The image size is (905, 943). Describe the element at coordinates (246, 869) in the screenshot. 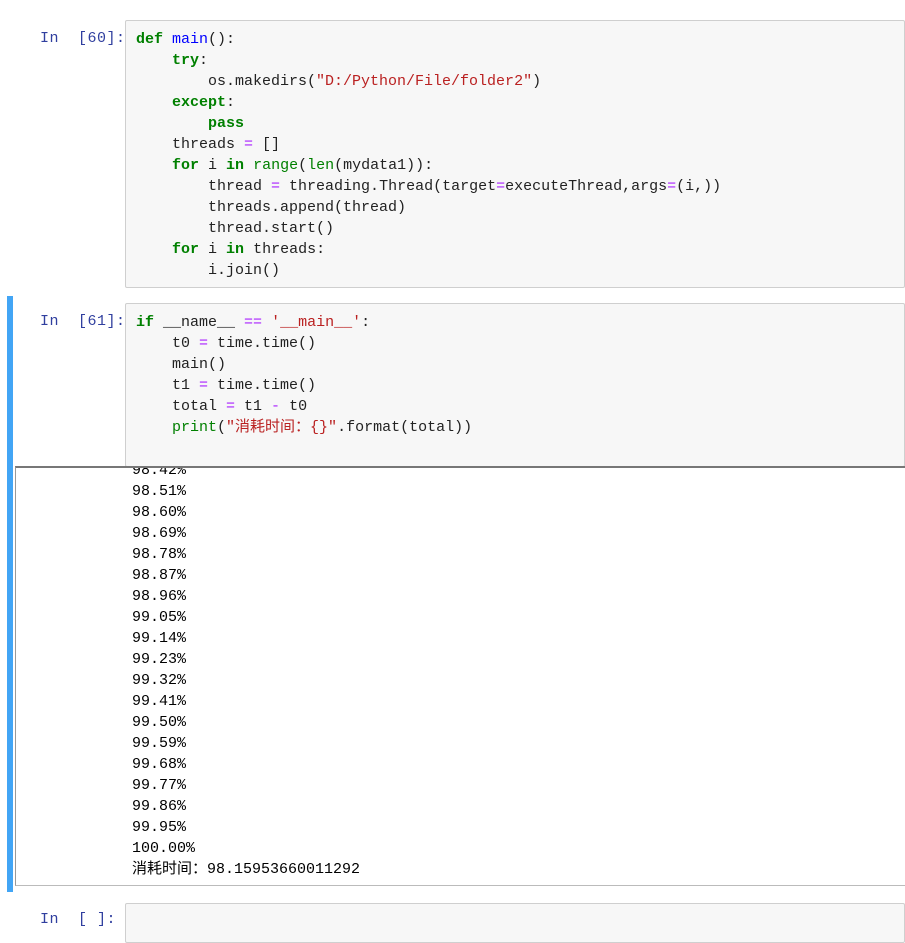

I see `output-line: 消耗时间：98.15953660011292` at that location.